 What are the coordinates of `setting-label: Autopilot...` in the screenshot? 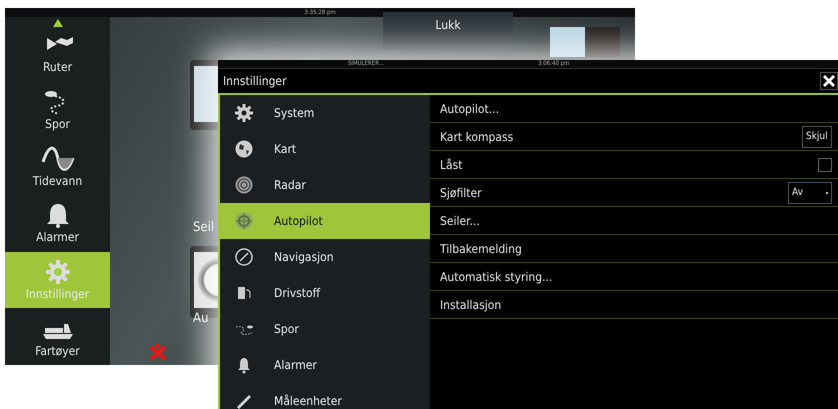 It's located at (470, 109).